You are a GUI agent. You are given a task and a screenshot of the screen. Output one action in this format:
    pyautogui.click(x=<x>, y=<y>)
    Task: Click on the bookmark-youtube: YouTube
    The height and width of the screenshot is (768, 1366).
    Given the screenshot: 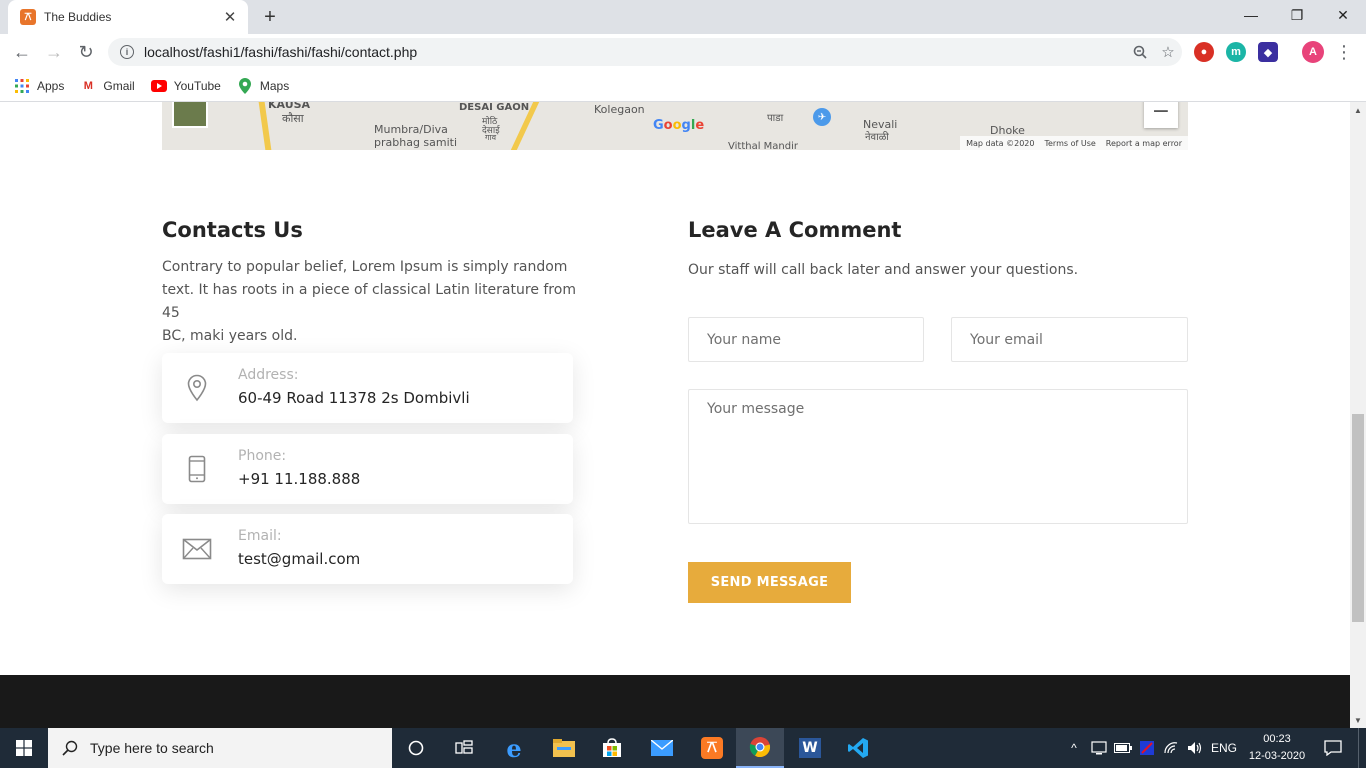 What is the action you would take?
    pyautogui.click(x=185, y=86)
    